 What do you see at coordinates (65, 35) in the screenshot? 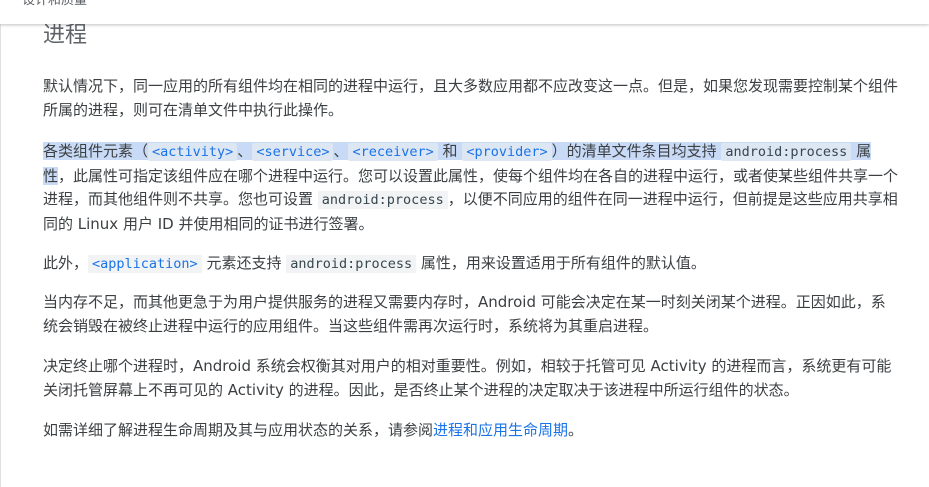
I see `section-title: 进程` at bounding box center [65, 35].